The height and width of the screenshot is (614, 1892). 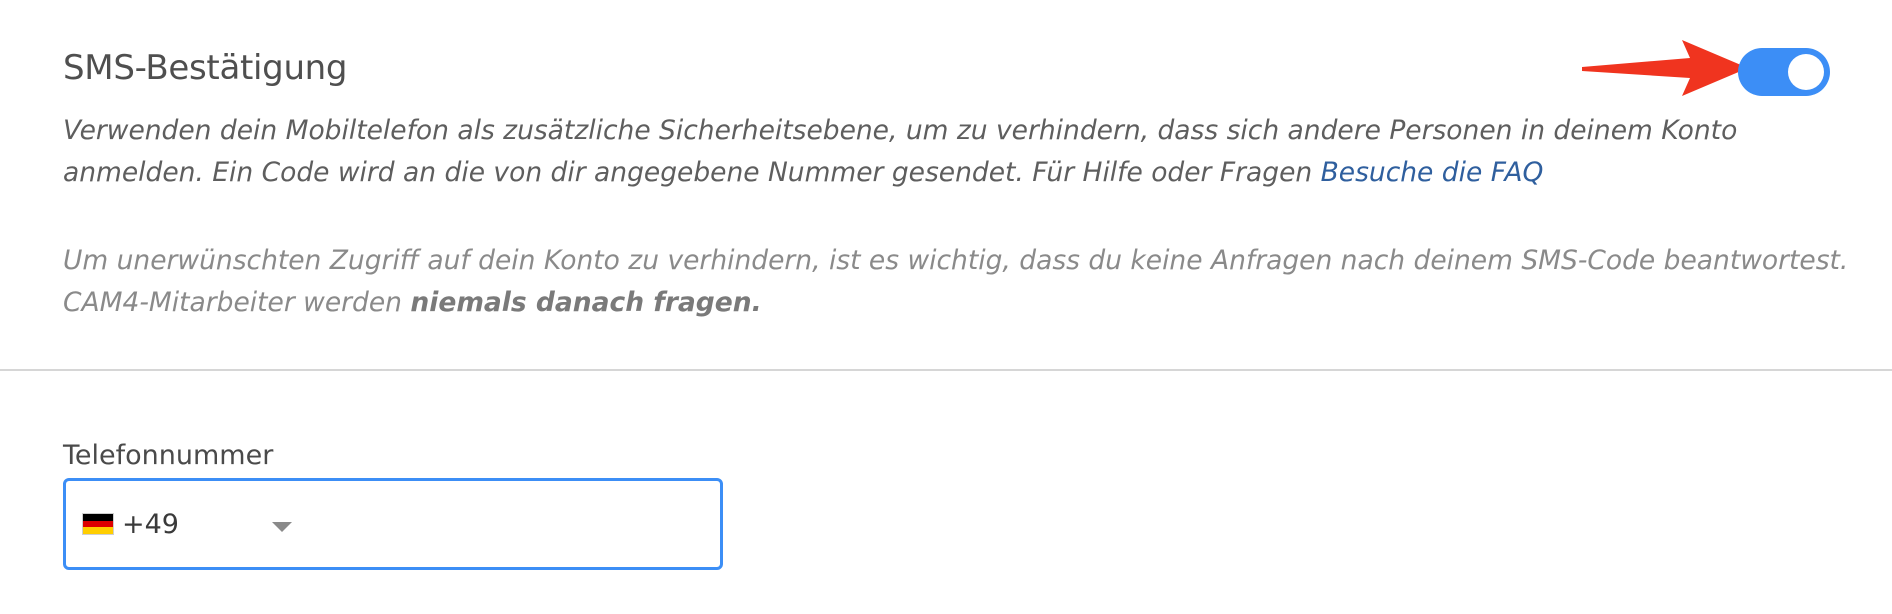 I want to click on sms-toggle-switch, so click(x=1784, y=72).